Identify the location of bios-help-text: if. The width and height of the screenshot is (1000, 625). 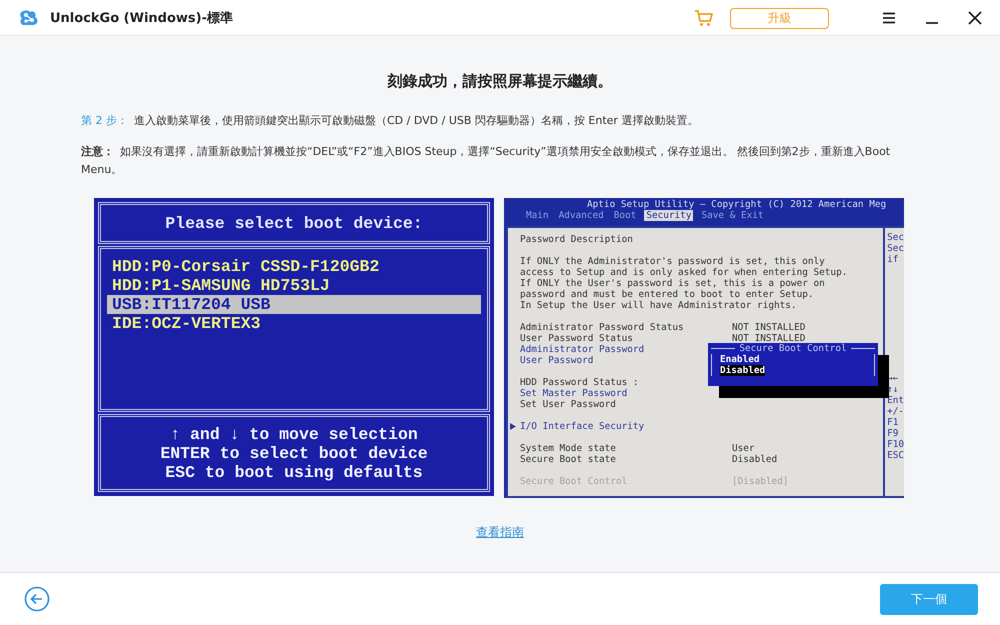
(893, 259).